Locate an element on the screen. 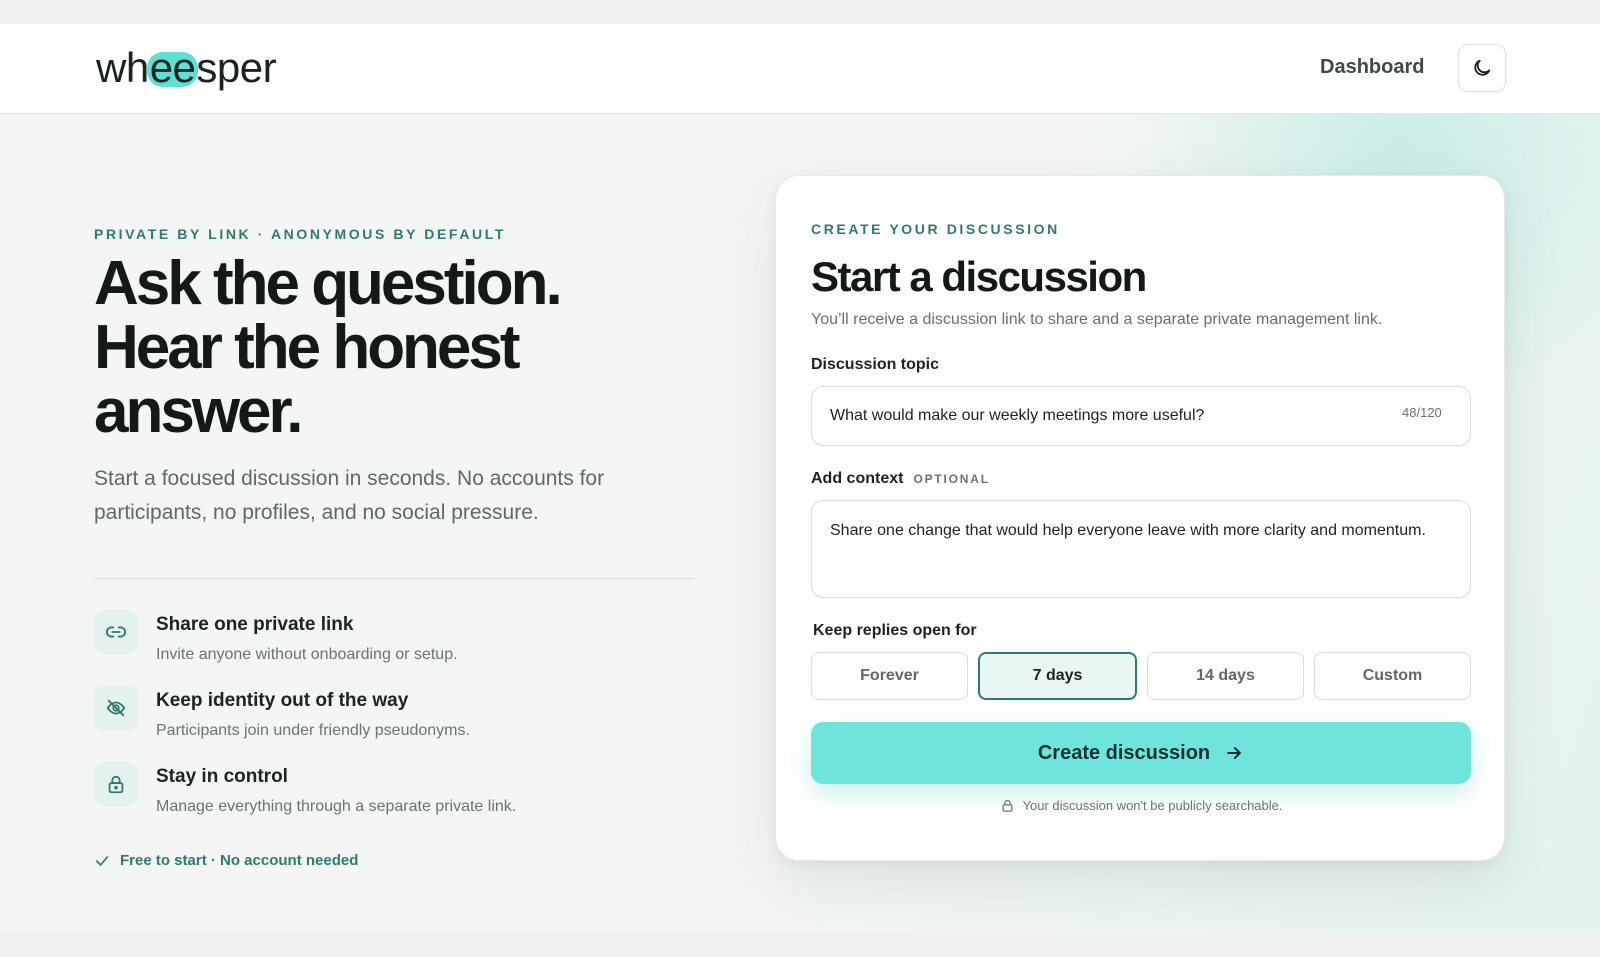 This screenshot has width=1600, height=957. free-note-text: Free to start · No account needed is located at coordinates (239, 860).